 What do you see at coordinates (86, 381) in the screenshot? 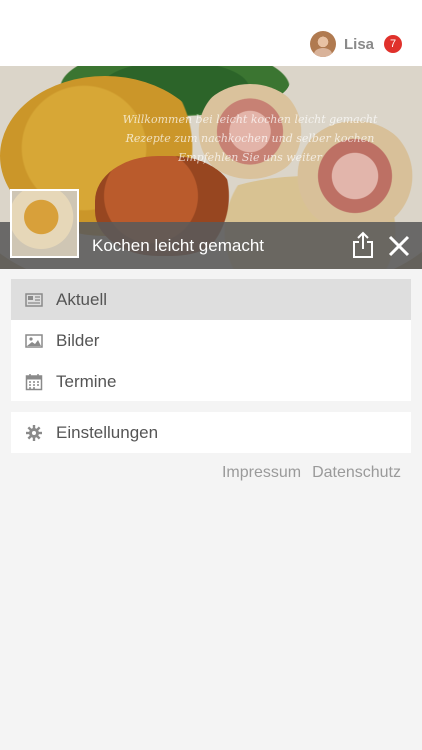
I see `menu-label: Termine` at bounding box center [86, 381].